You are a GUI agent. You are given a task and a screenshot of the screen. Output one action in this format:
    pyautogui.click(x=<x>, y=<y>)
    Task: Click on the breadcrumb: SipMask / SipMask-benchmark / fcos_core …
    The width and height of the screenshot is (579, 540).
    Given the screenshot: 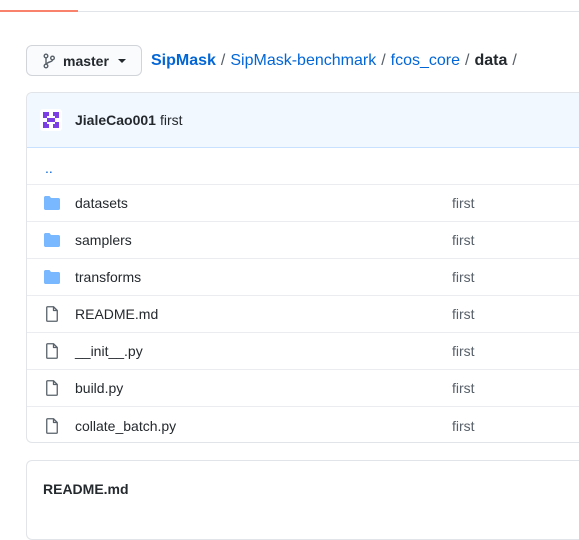 What is the action you would take?
    pyautogui.click(x=336, y=61)
    